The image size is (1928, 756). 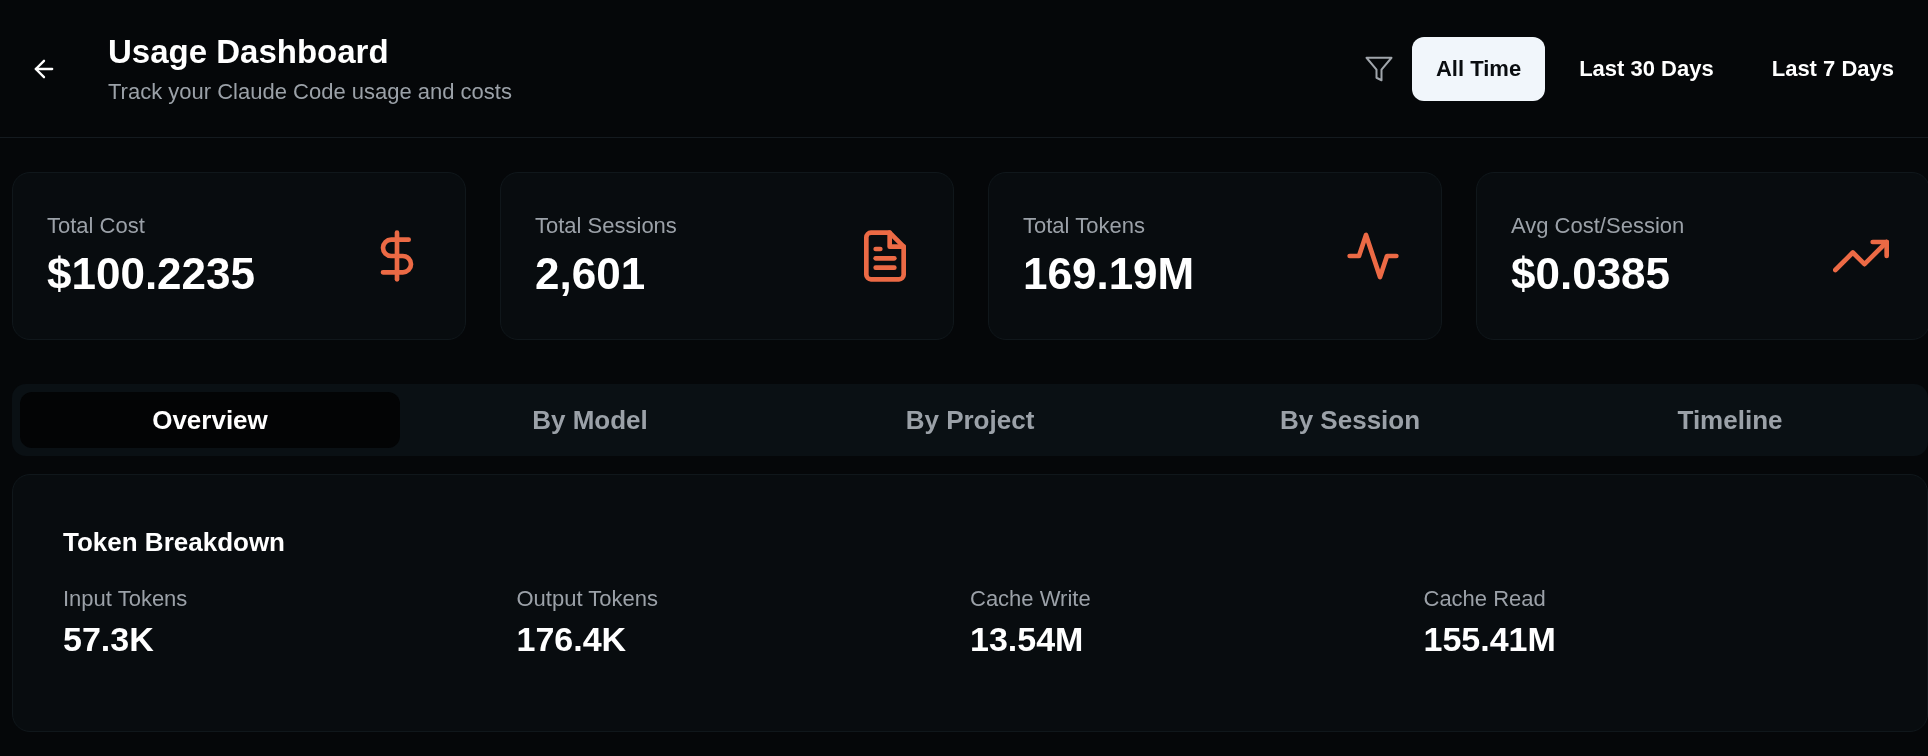 What do you see at coordinates (1730, 420) in the screenshot?
I see `tab: Timeline` at bounding box center [1730, 420].